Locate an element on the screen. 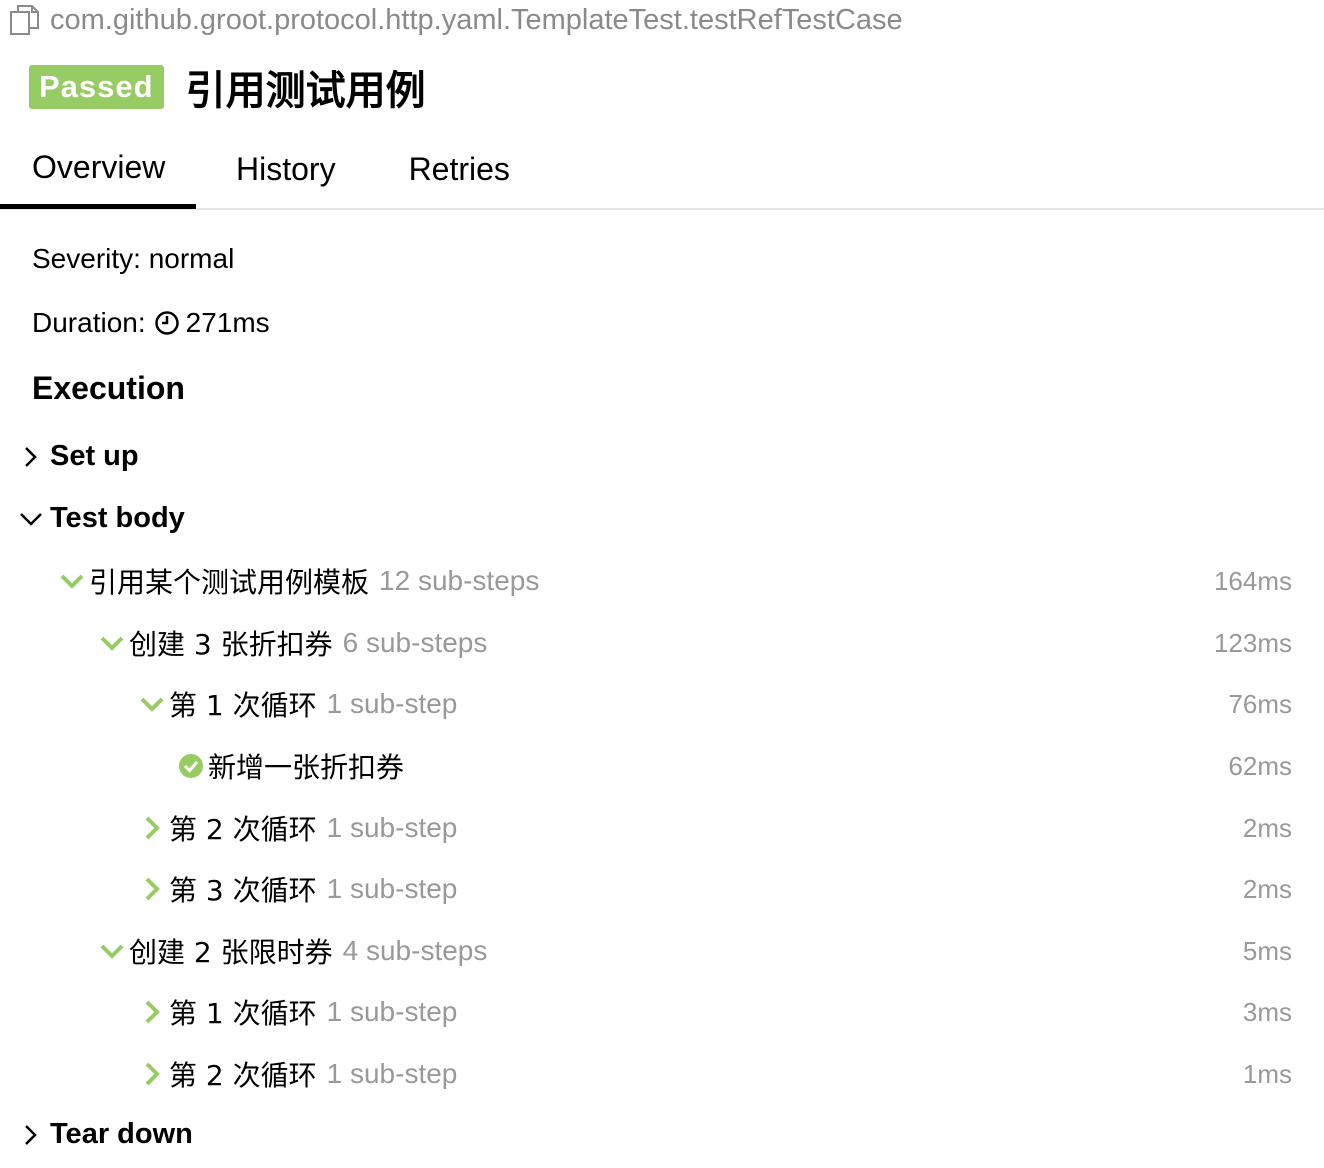  section-teardown: Tear down is located at coordinates (105, 1134).